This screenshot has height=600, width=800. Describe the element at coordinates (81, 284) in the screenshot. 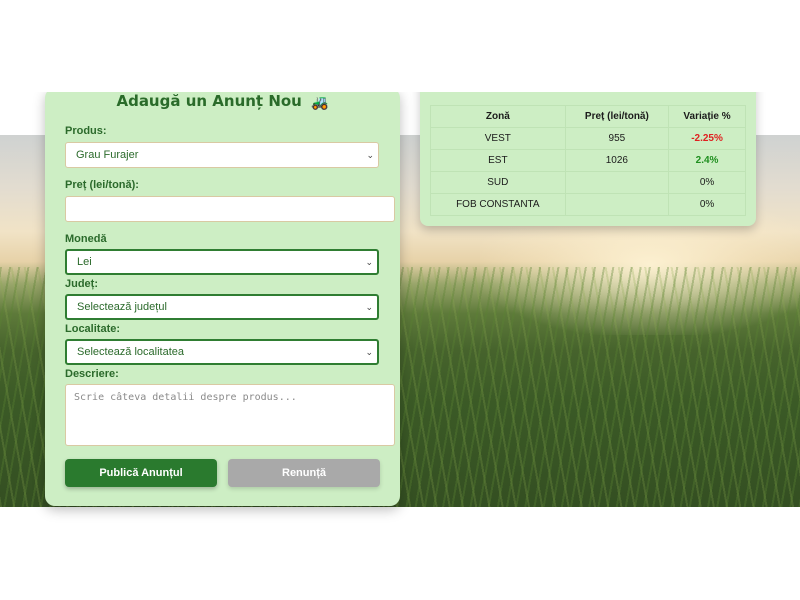

I see `county-label: Județ:` at that location.